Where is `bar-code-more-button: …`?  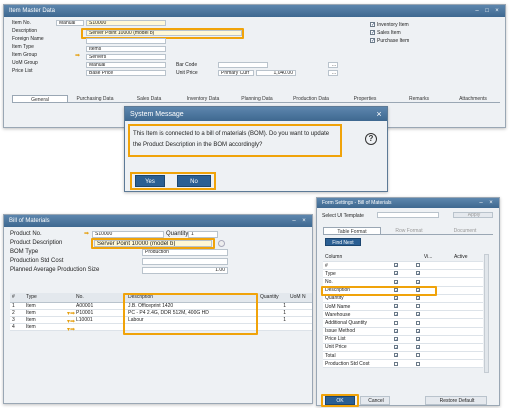
bar-code-more-button: … is located at coordinates (333, 65).